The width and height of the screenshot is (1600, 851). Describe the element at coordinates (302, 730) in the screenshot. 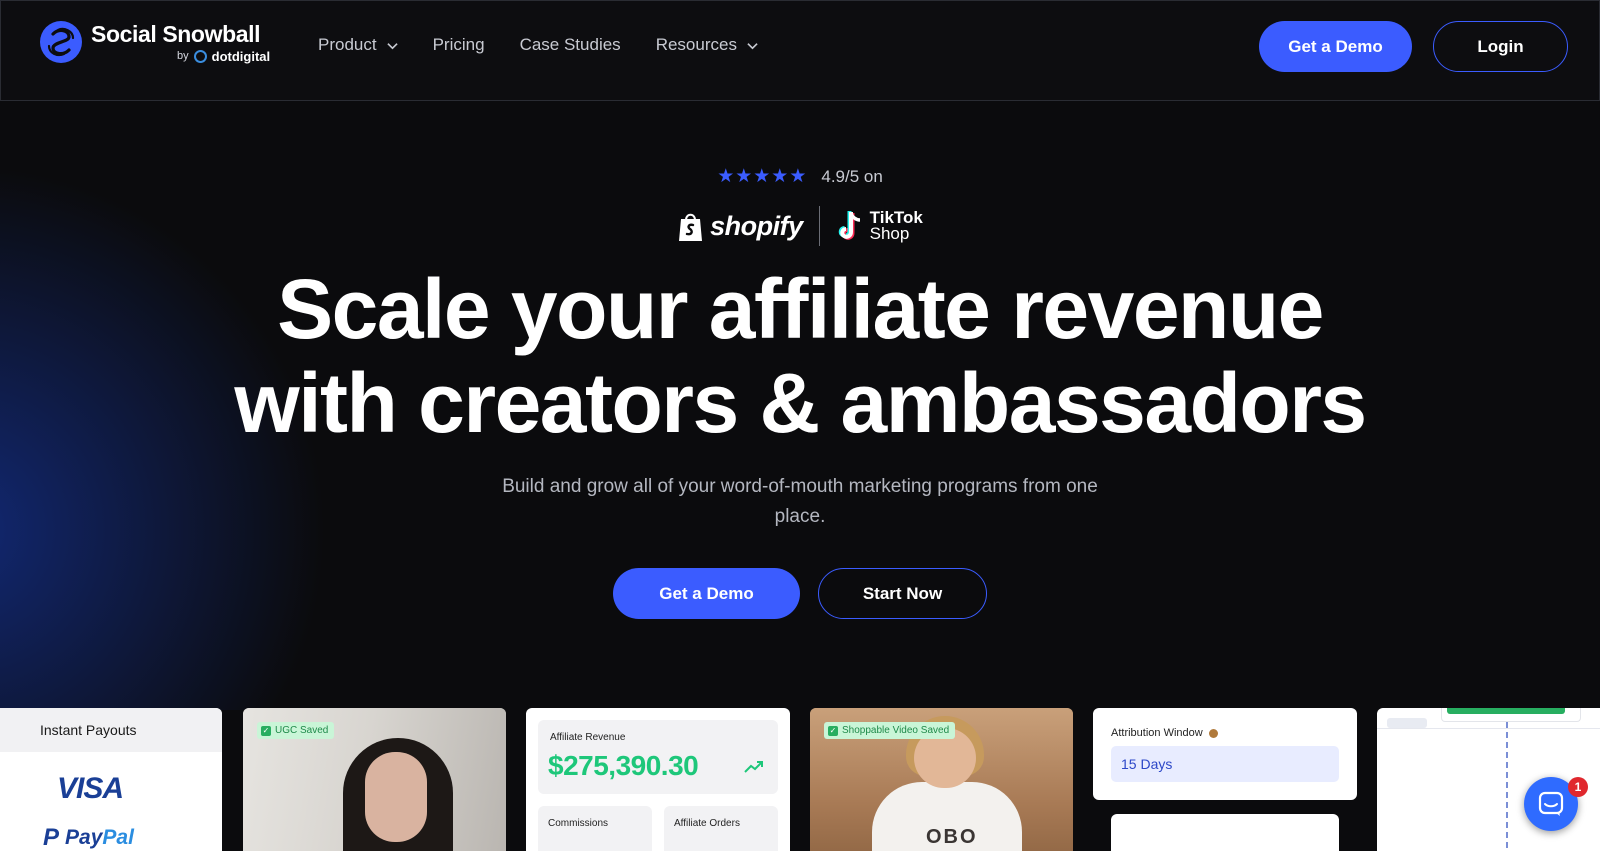

I see `ugc-saved-label: UGC Saved` at that location.